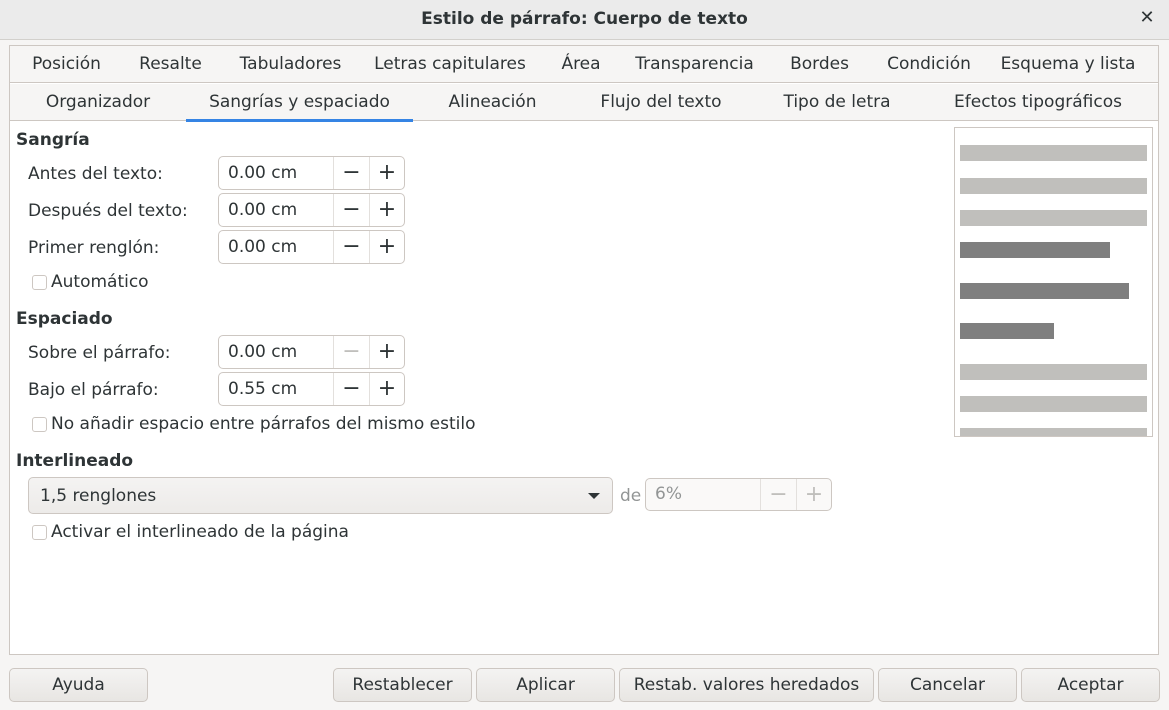 This screenshot has width=1169, height=710. I want to click on chevron-down-icon, so click(594, 496).